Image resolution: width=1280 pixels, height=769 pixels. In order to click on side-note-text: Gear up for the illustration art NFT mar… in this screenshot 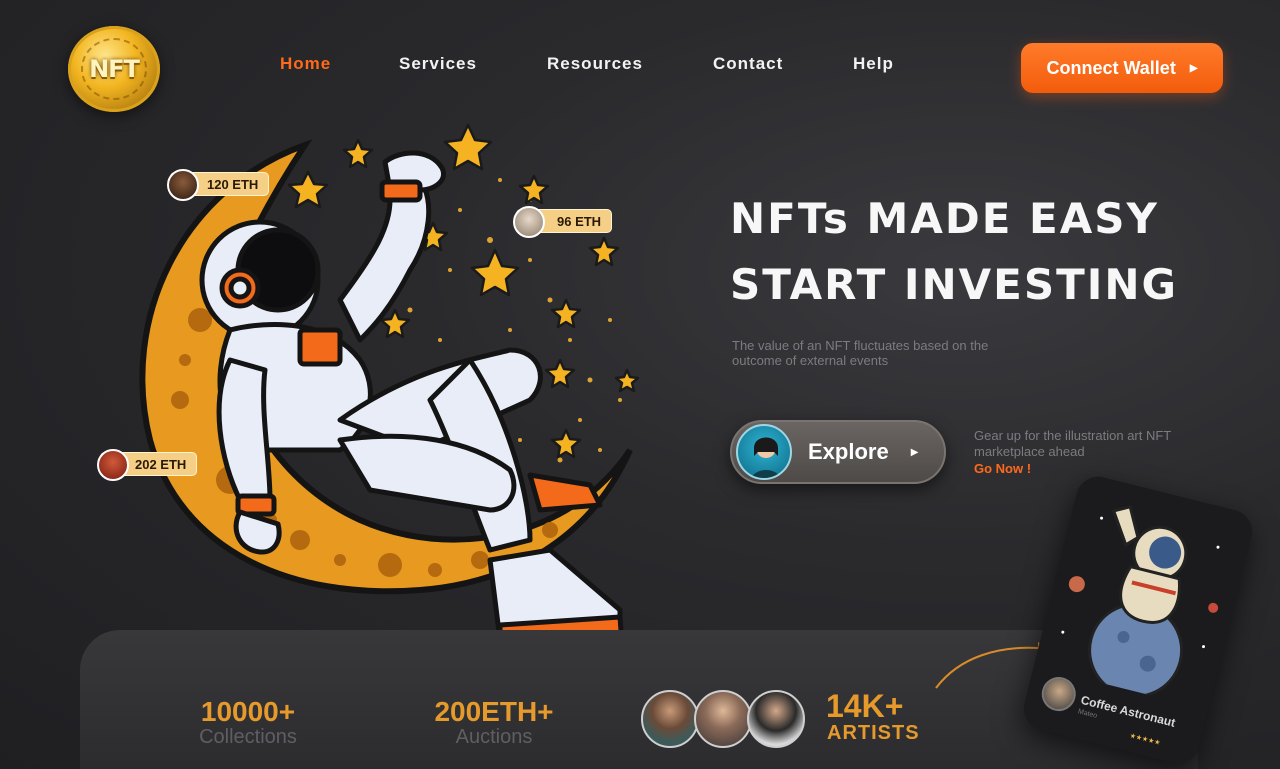, I will do `click(1073, 443)`.